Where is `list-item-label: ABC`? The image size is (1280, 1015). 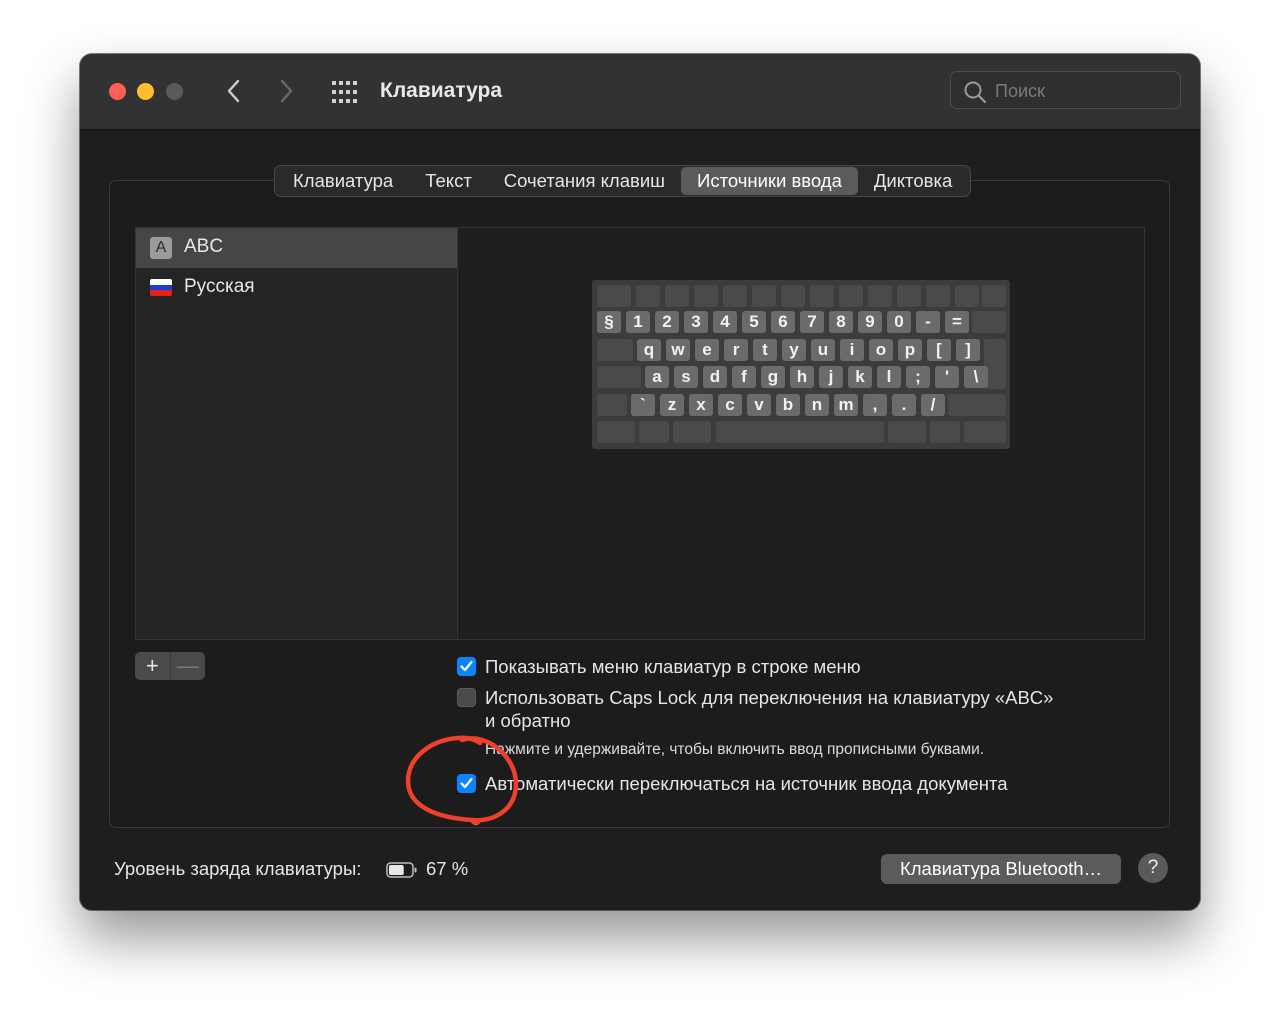
list-item-label: ABC is located at coordinates (204, 246).